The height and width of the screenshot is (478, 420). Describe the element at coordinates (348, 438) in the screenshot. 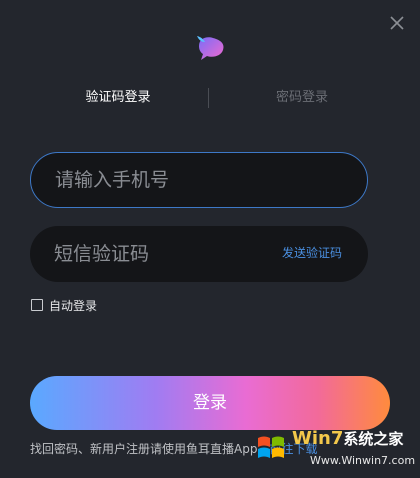

I see `watermark-brand: Win7系统之家` at that location.